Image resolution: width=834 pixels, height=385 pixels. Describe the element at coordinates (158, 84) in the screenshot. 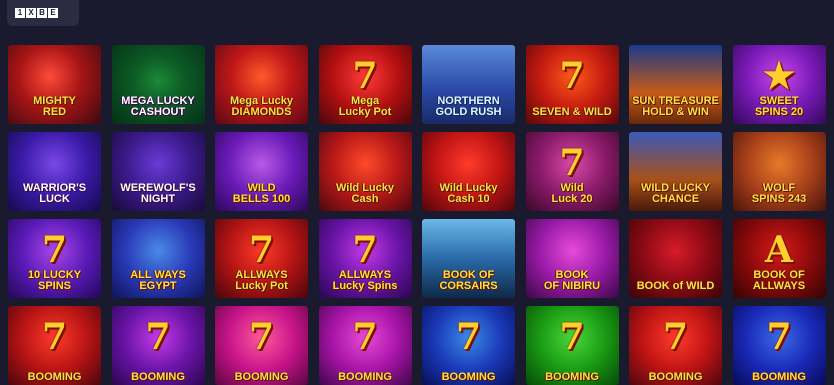

I see `game-tile: MEGA LUCKY CASHOUT` at that location.